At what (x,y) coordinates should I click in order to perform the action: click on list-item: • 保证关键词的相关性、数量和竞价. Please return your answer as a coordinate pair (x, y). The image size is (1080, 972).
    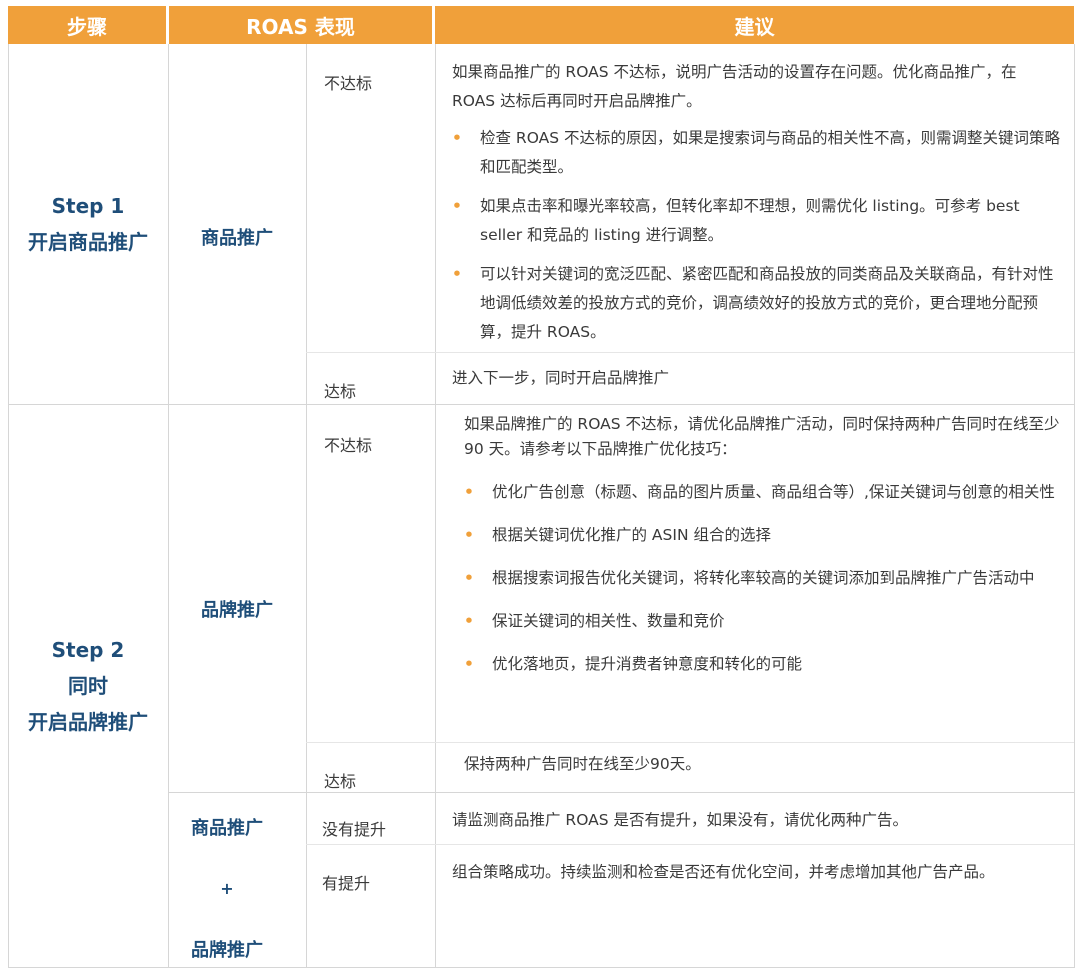
    Looking at the image, I should click on (767, 621).